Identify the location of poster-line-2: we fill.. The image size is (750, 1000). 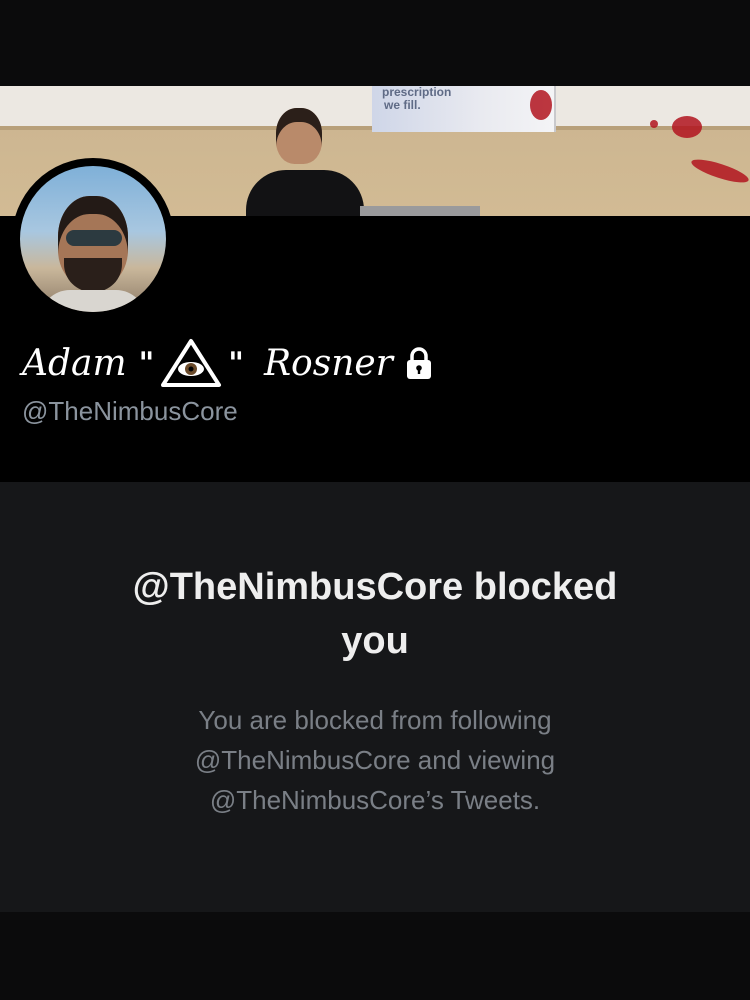
(402, 105).